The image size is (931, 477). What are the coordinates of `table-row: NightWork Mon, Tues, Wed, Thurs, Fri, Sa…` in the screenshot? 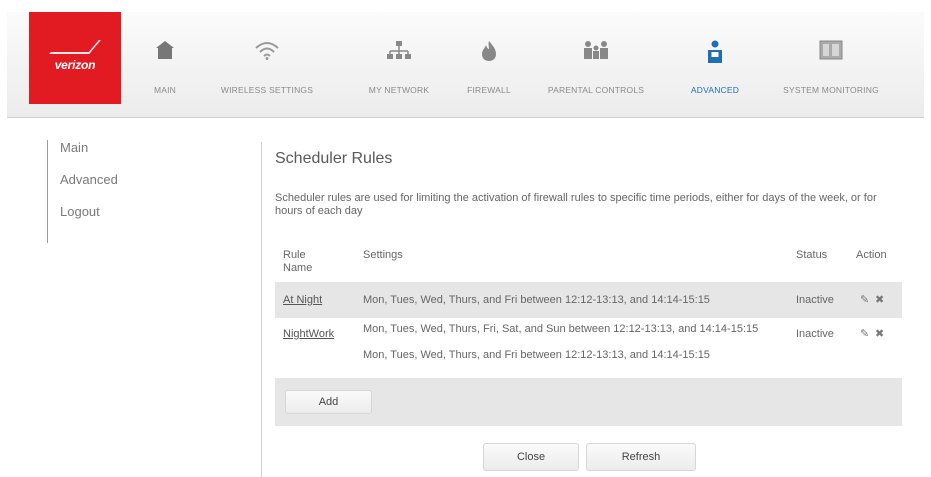 It's located at (588, 348).